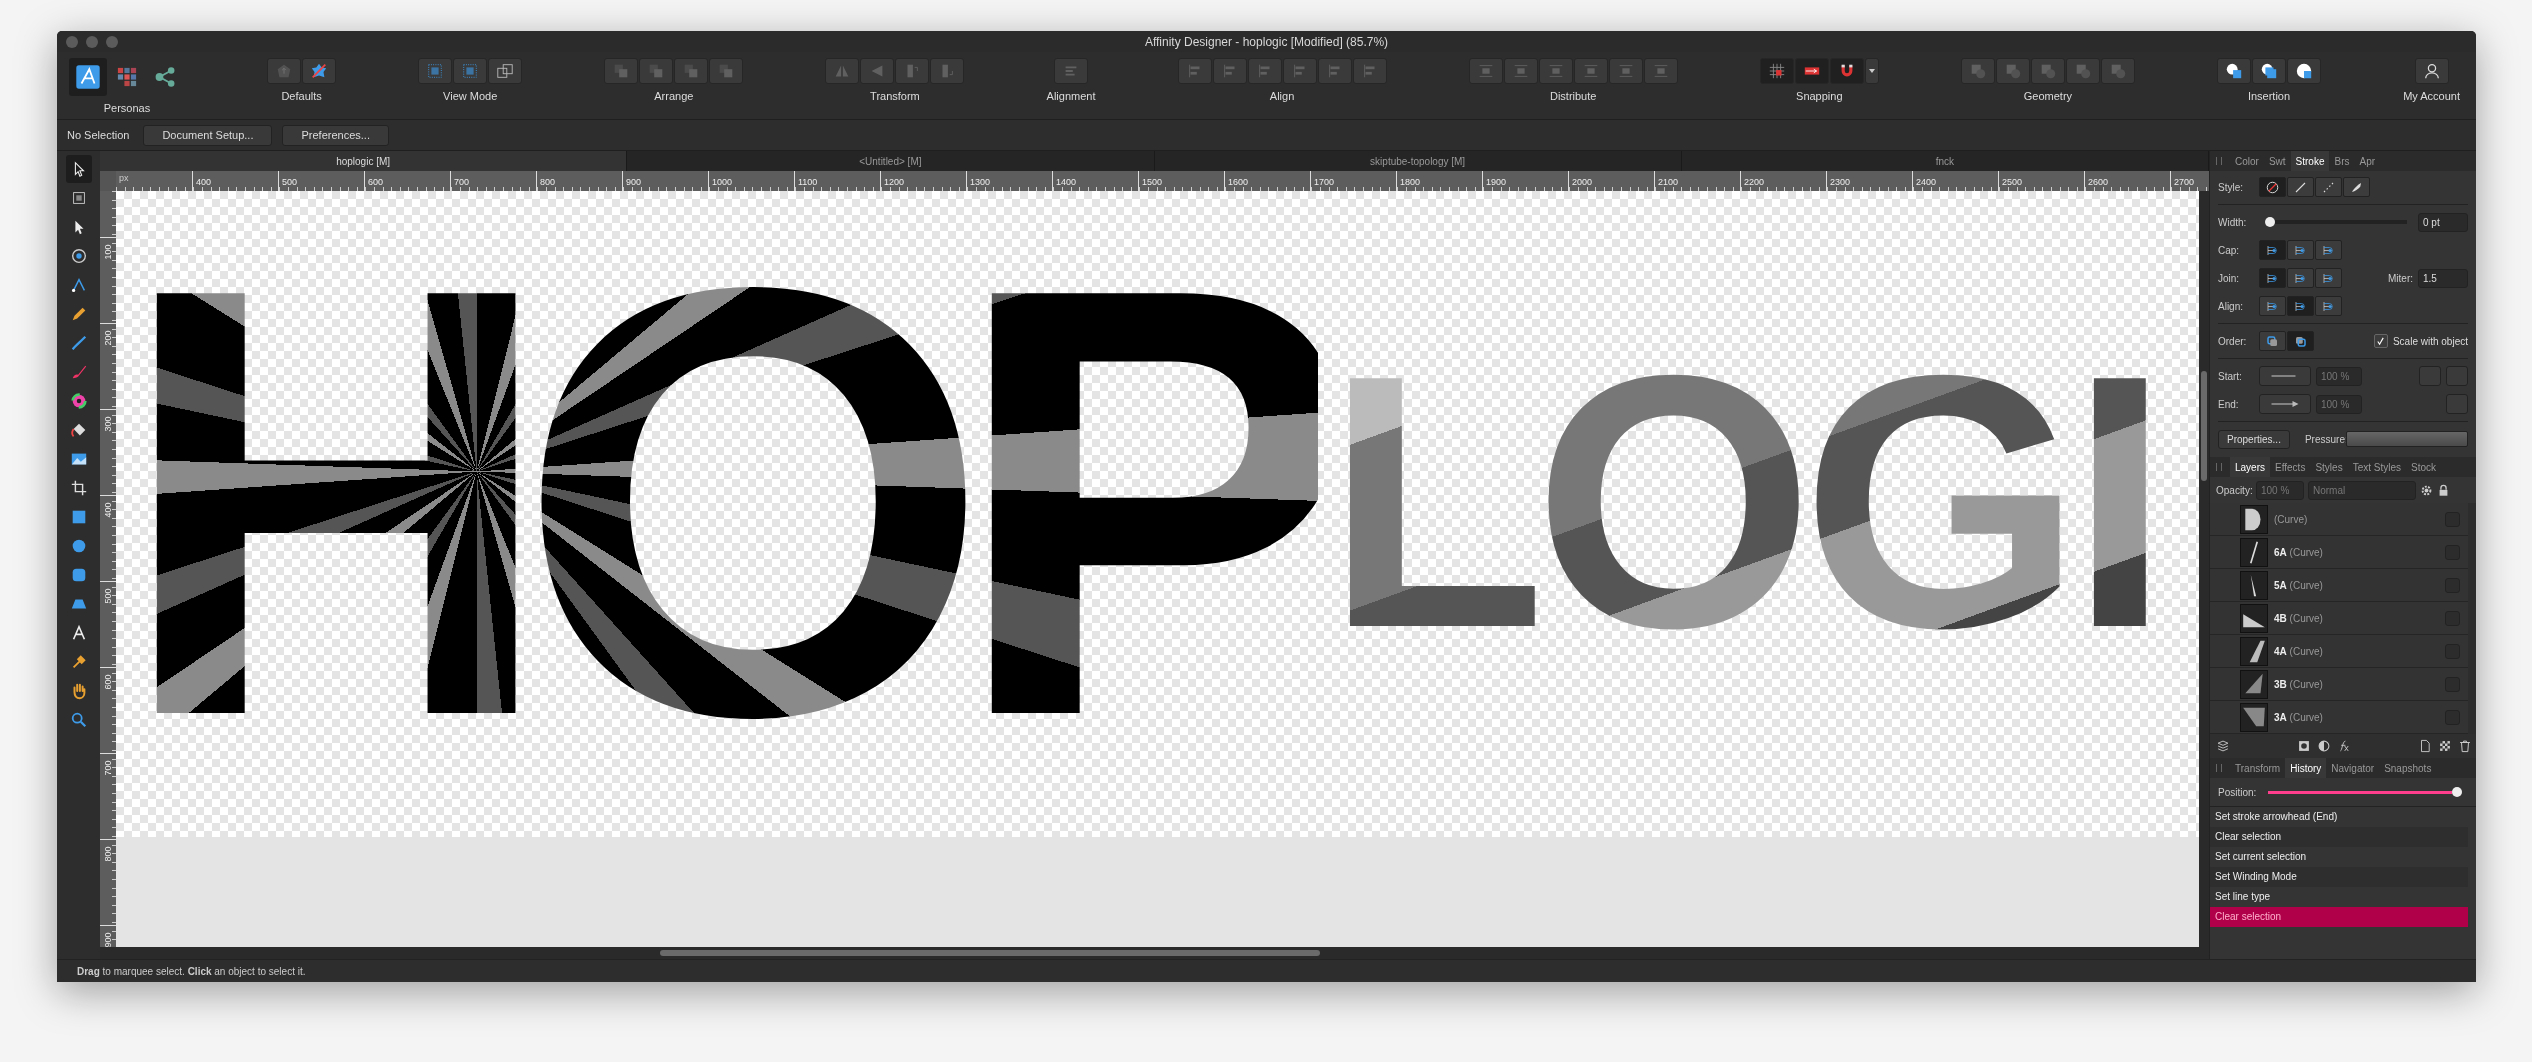 Image resolution: width=2532 pixels, height=1062 pixels. What do you see at coordinates (505, 71) in the screenshot?
I see `frame-overlap-button` at bounding box center [505, 71].